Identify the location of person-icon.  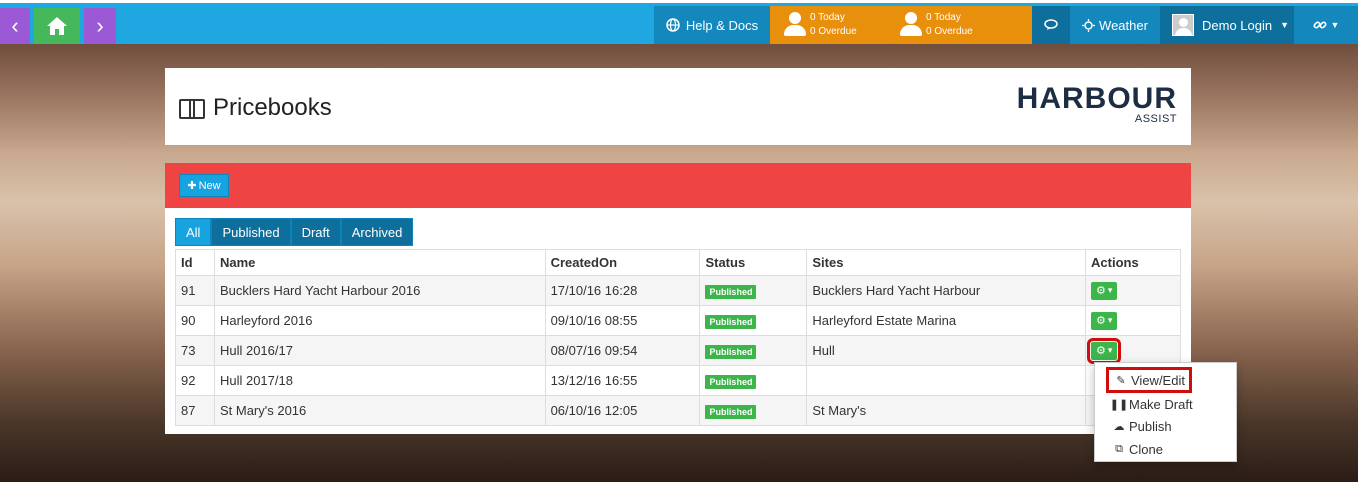
(795, 25).